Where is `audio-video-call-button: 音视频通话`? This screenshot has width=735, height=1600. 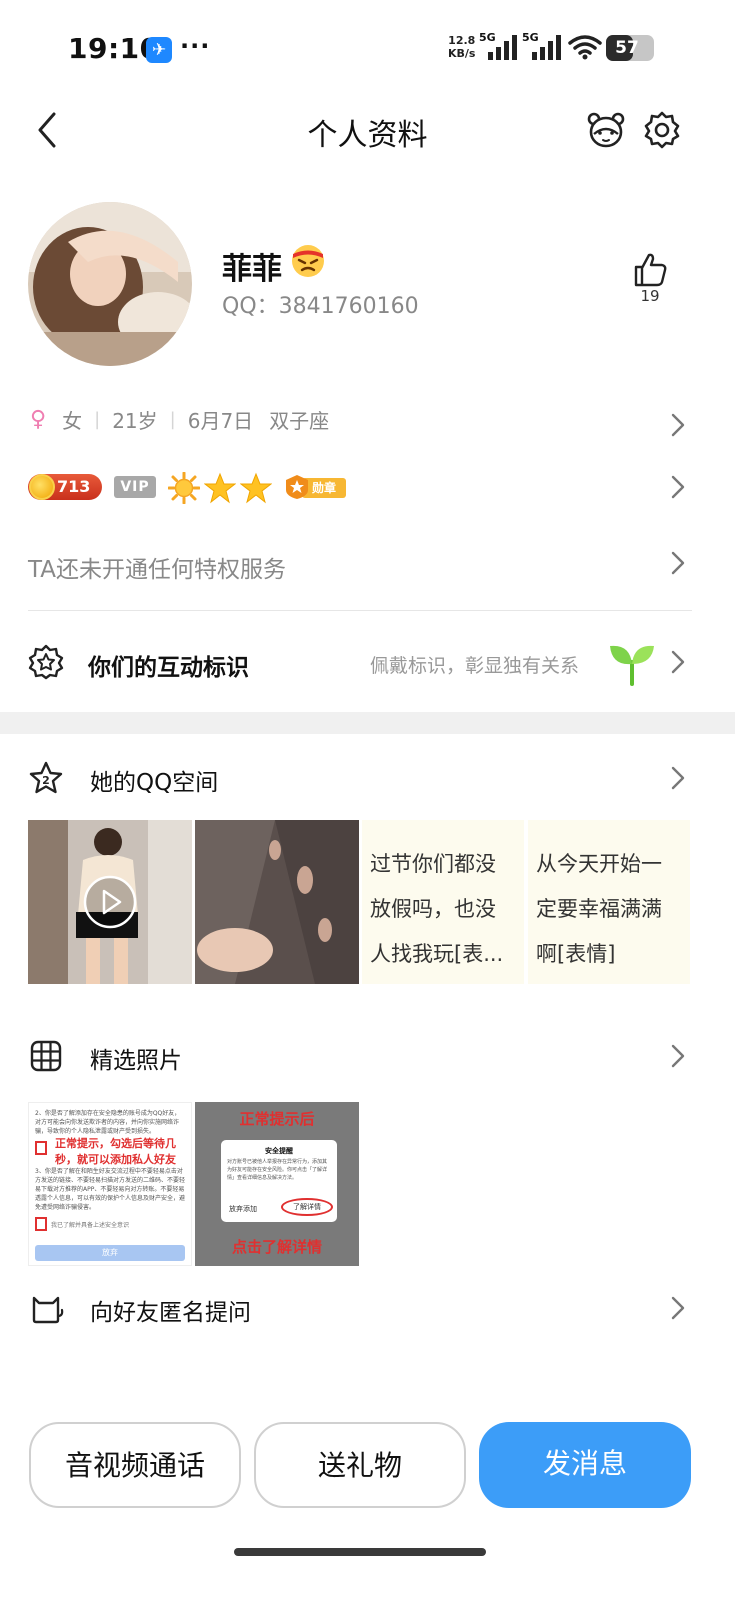 audio-video-call-button: 音视频通话 is located at coordinates (135, 1465).